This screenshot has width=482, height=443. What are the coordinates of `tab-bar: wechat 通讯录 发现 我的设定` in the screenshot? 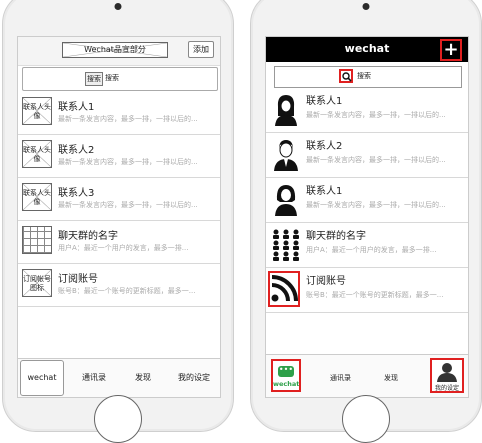 It's located at (119, 377).